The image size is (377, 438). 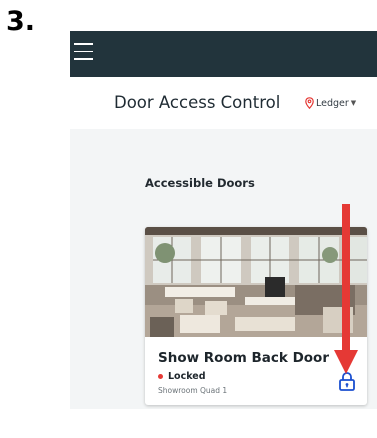 I want to click on top-navbar, so click(x=223, y=54).